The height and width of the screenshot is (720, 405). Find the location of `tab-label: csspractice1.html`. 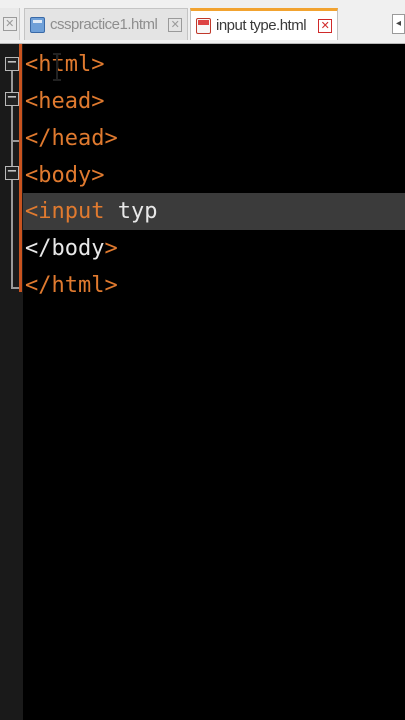

tab-label: csspractice1.html is located at coordinates (104, 24).